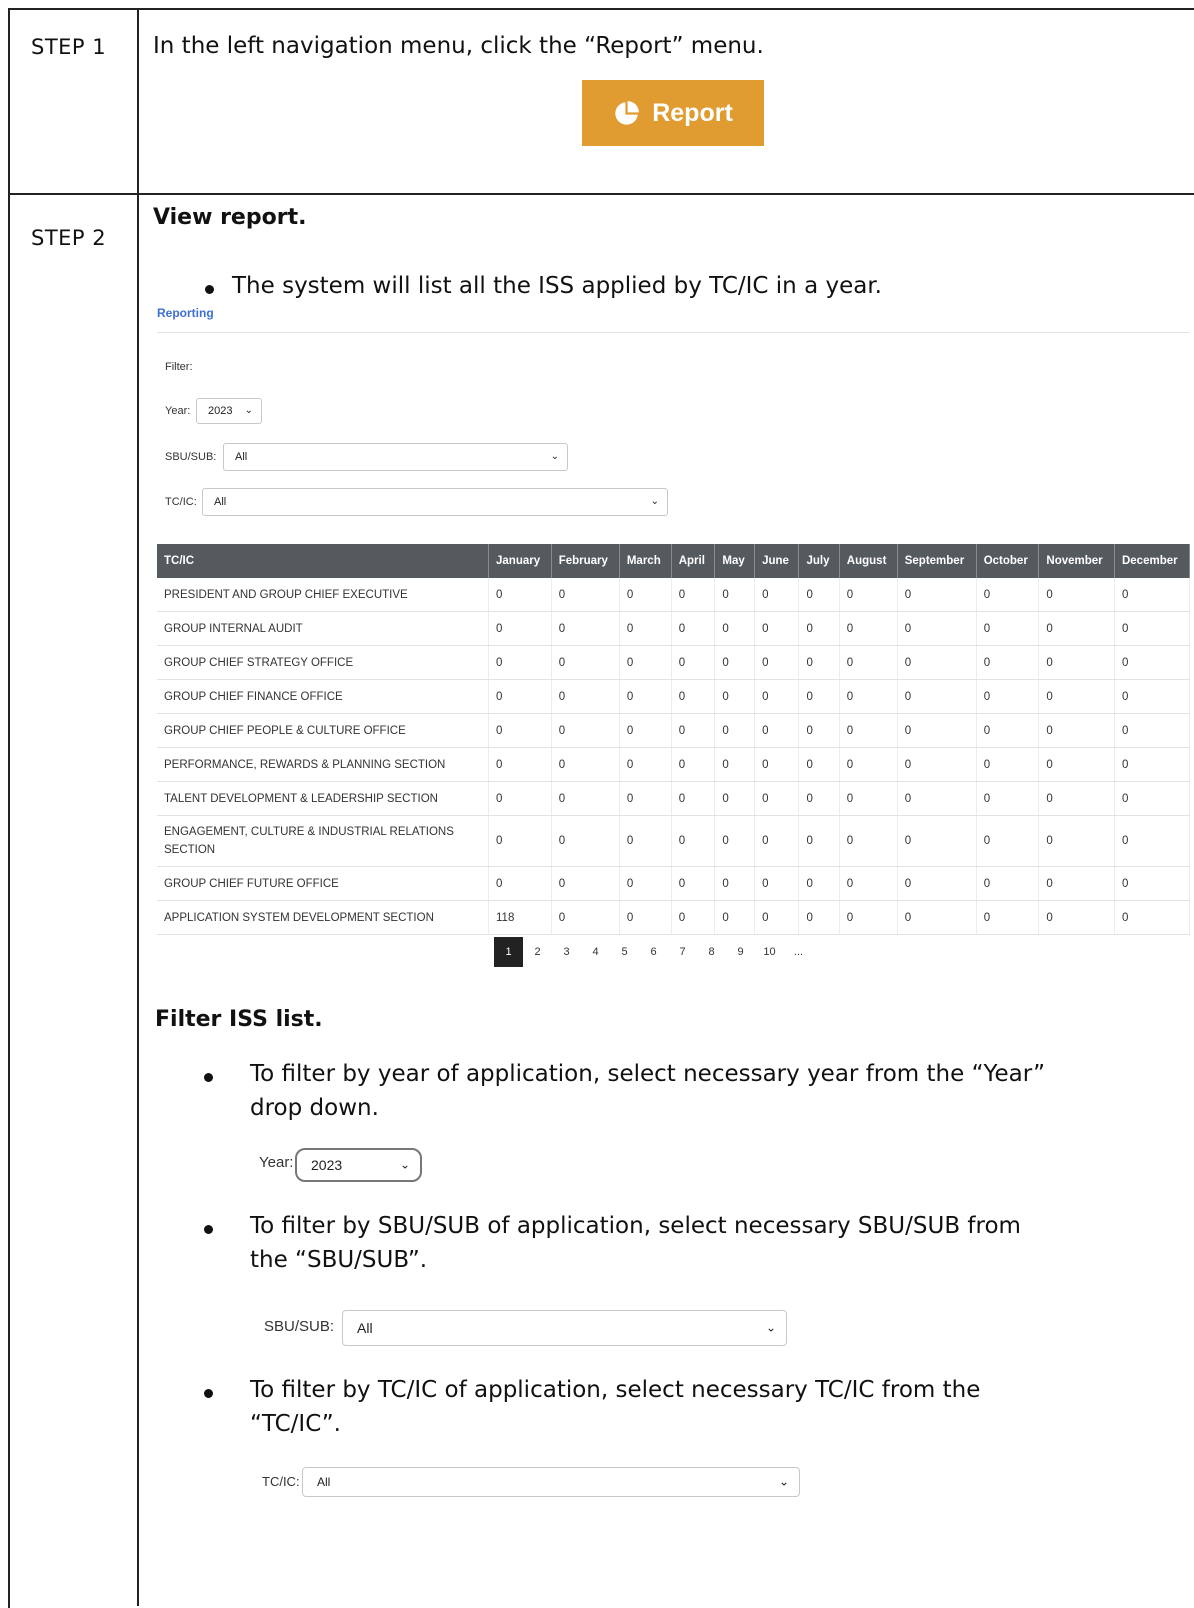  I want to click on column-header: March, so click(645, 561).